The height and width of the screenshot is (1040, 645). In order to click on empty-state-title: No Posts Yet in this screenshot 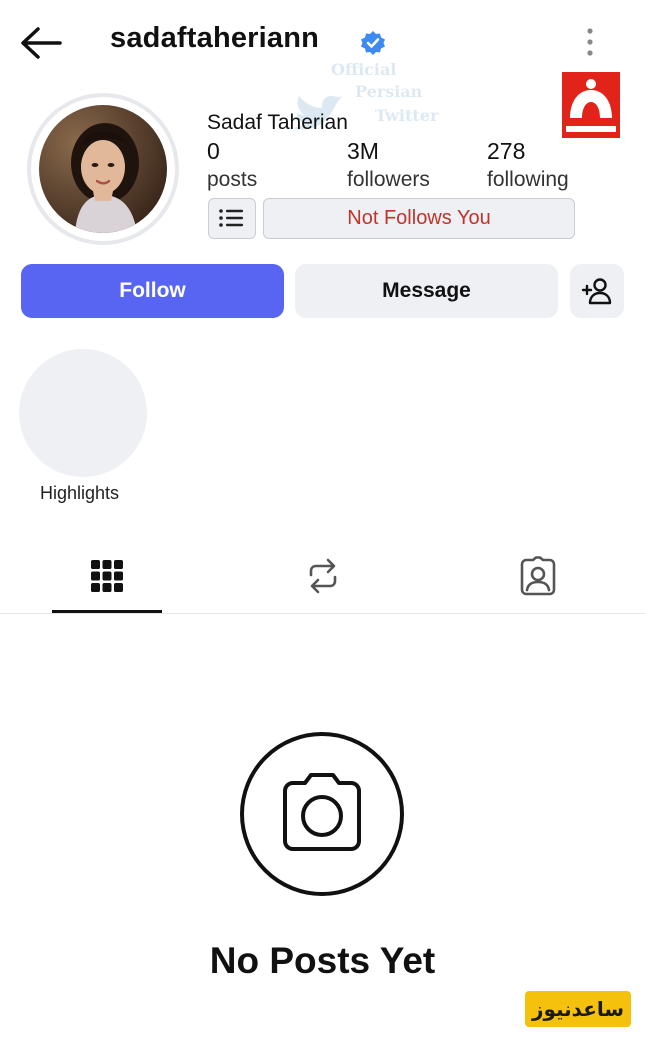, I will do `click(322, 960)`.